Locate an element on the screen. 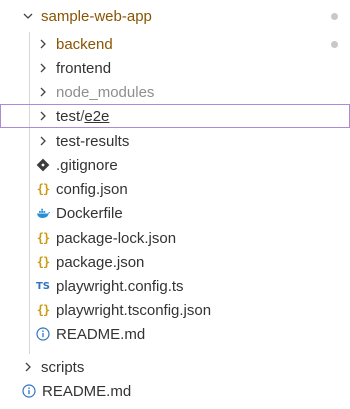  tree-item-label: playwright.tsconfig.json is located at coordinates (134, 310).